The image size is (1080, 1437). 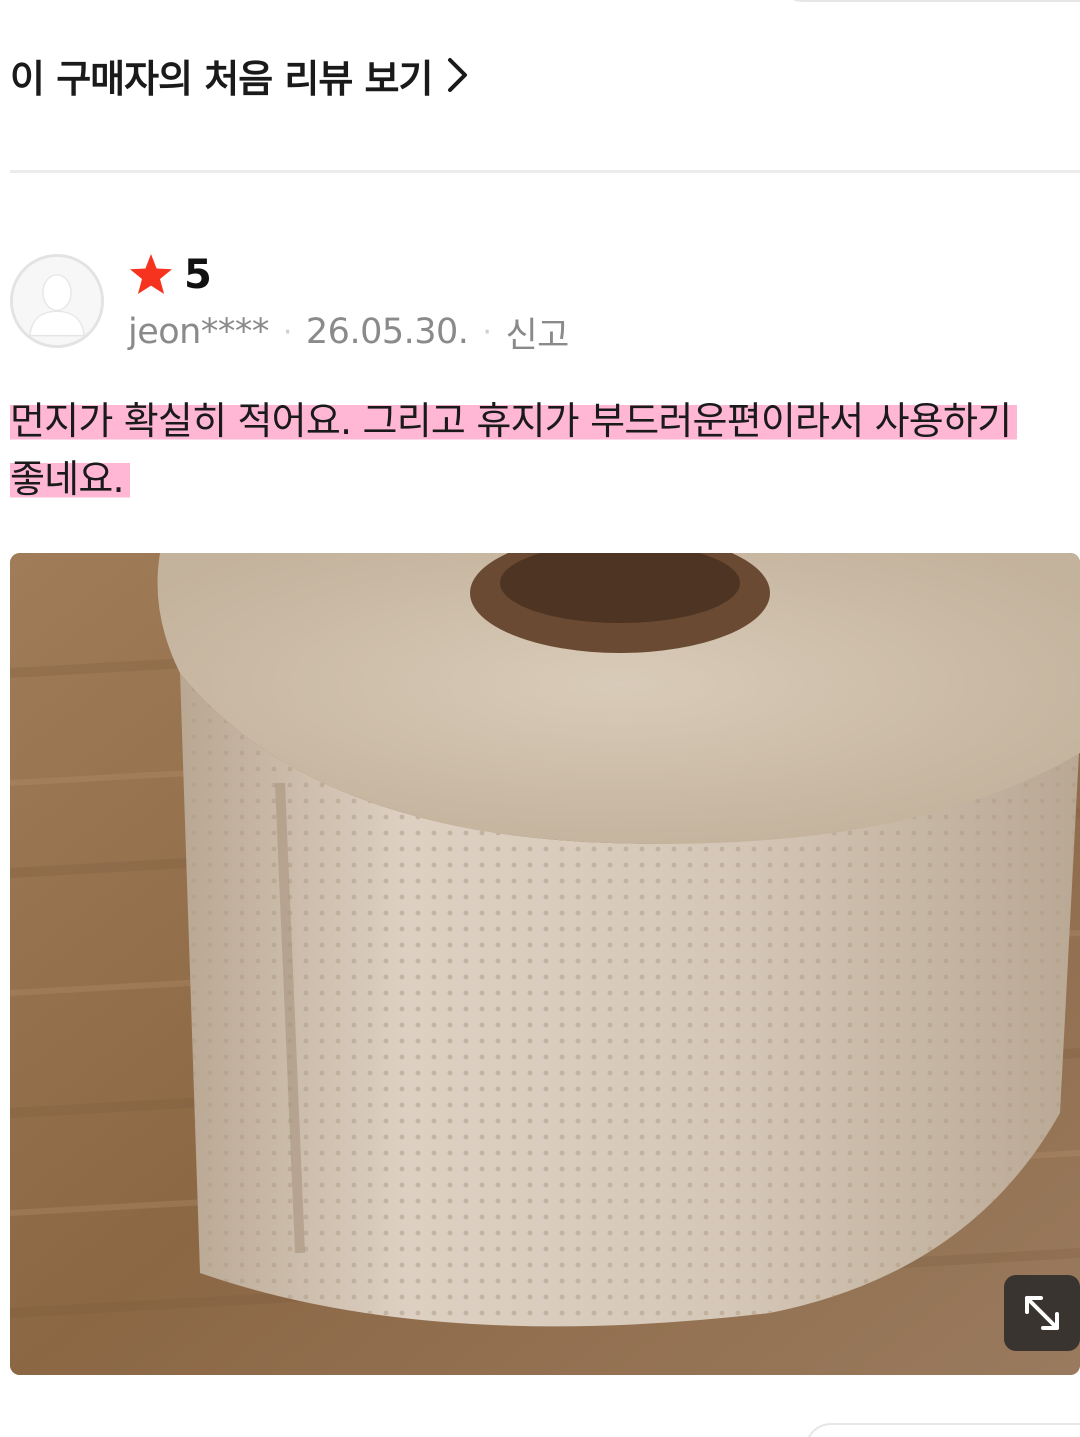 I want to click on first-review-link-label: 이 구매자의 처음 리뷰 보기, so click(x=221, y=78).